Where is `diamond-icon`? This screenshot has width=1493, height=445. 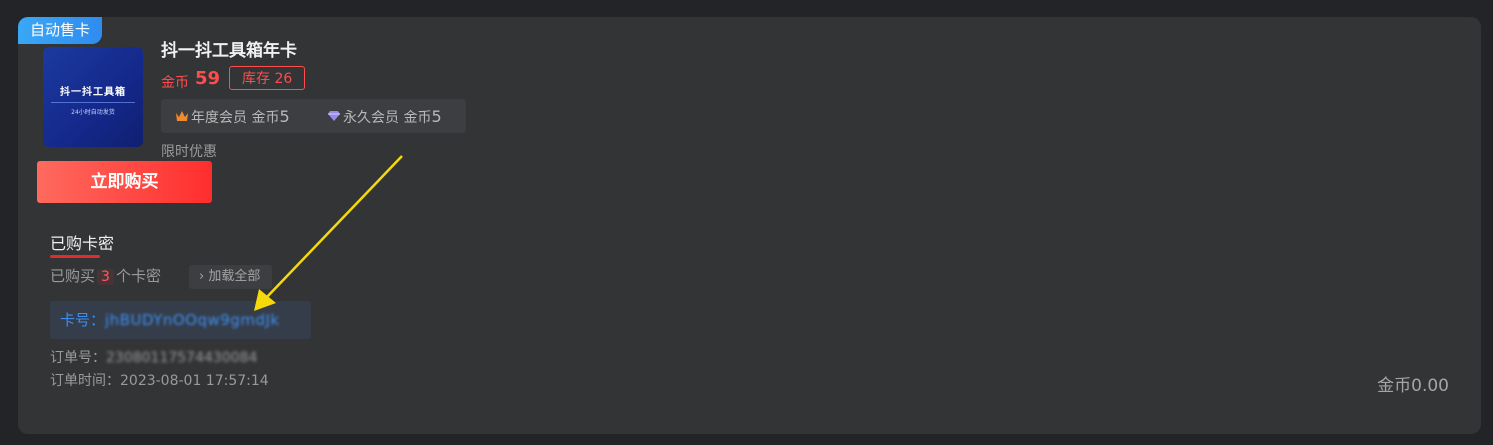
diamond-icon is located at coordinates (335, 118).